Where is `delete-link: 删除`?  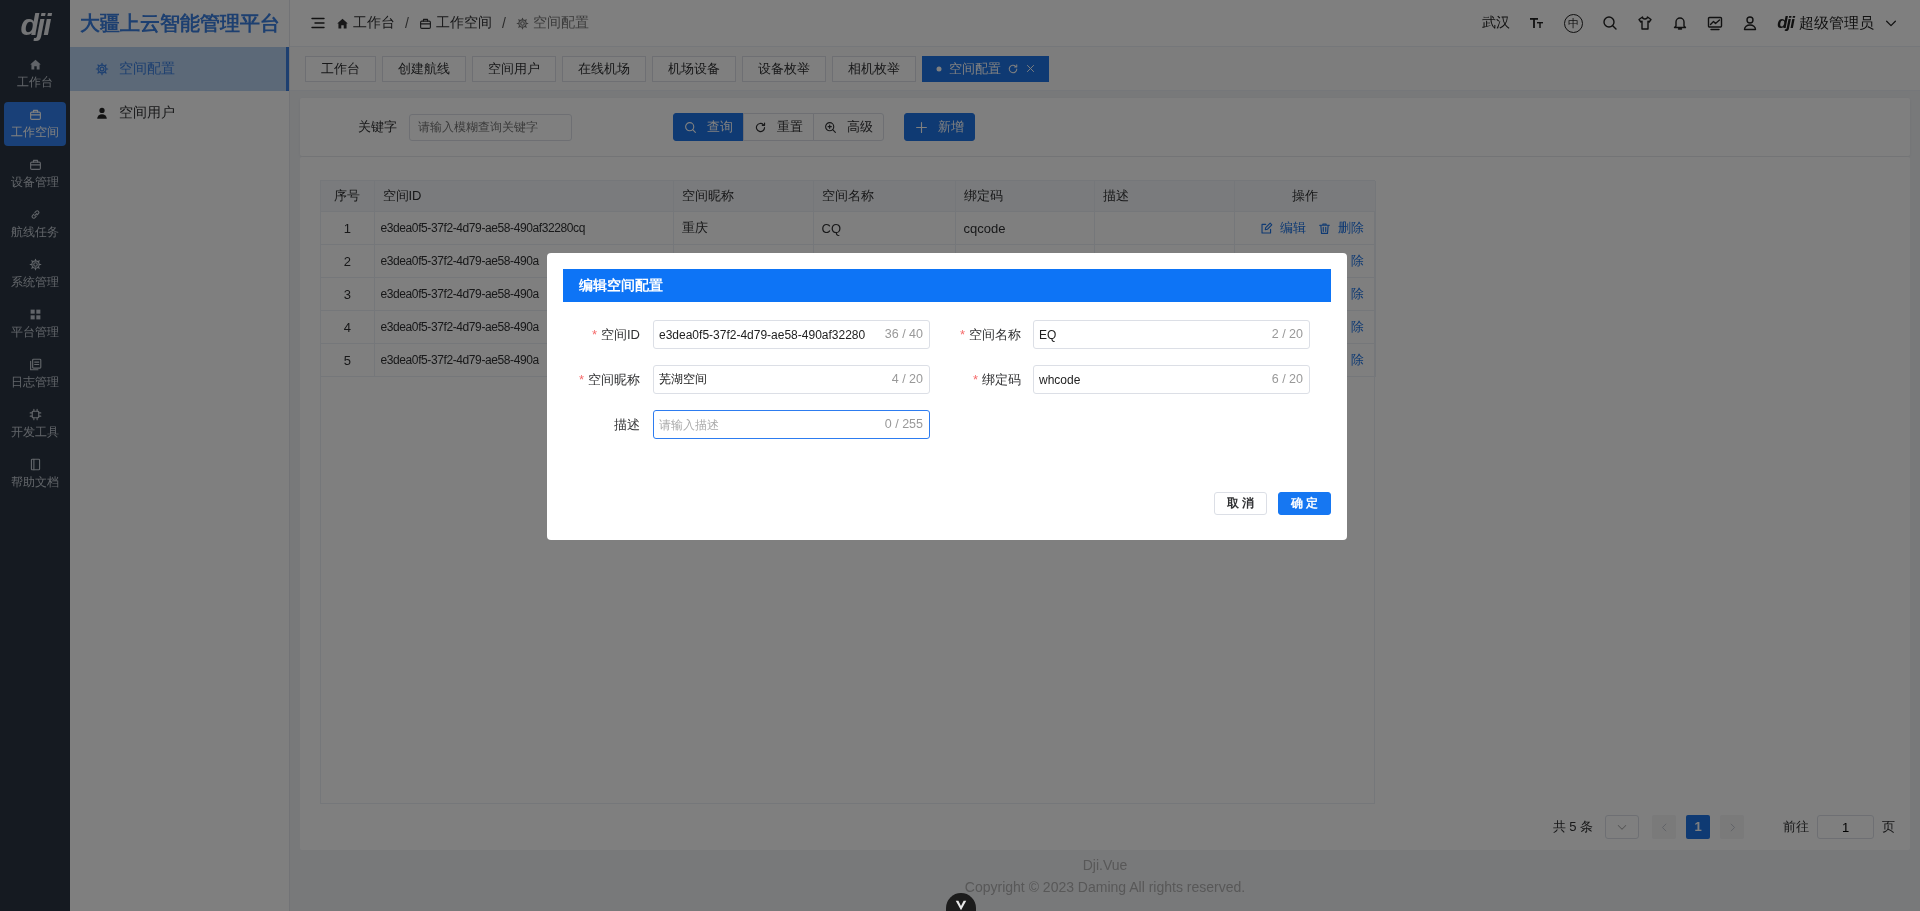
delete-link: 删除 is located at coordinates (1340, 228).